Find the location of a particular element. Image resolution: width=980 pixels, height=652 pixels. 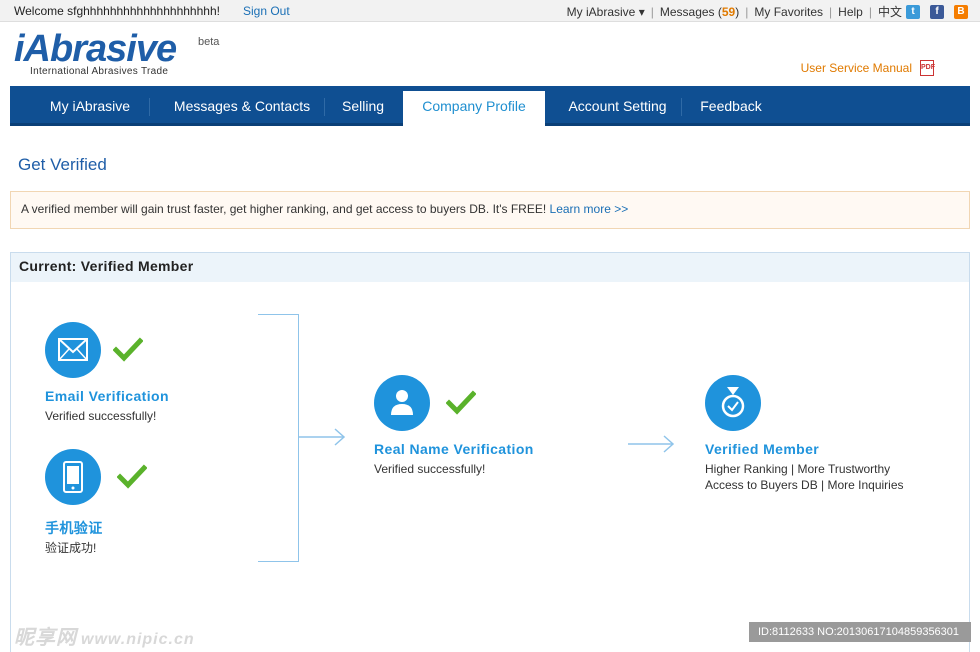

learn-more-link: Learn more >> is located at coordinates (589, 209).